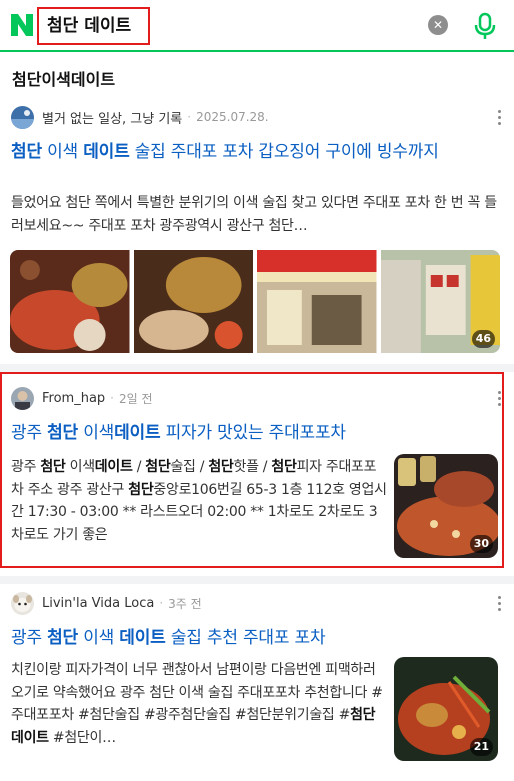  What do you see at coordinates (252, 467) in the screenshot?
I see `desc-text: 핫플 /` at bounding box center [252, 467].